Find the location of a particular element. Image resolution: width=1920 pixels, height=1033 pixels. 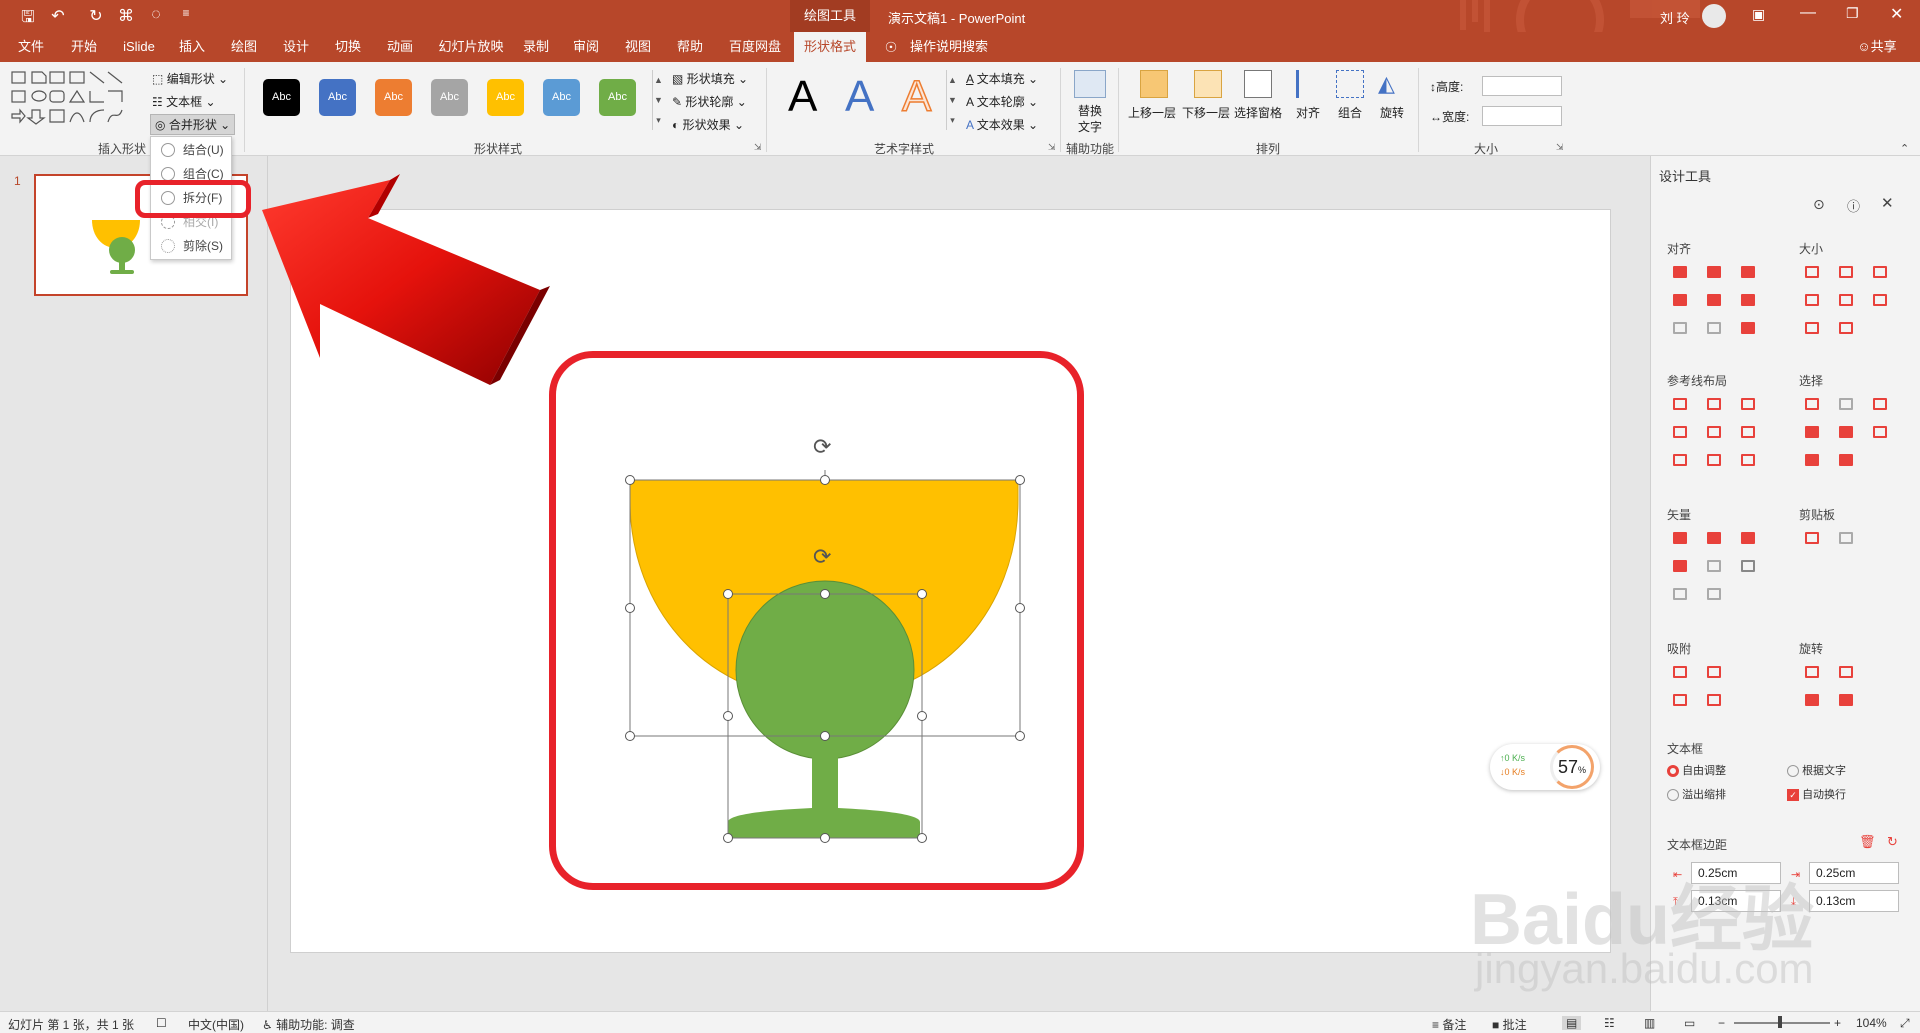

select-bottom-icon is located at coordinates (1812, 460).